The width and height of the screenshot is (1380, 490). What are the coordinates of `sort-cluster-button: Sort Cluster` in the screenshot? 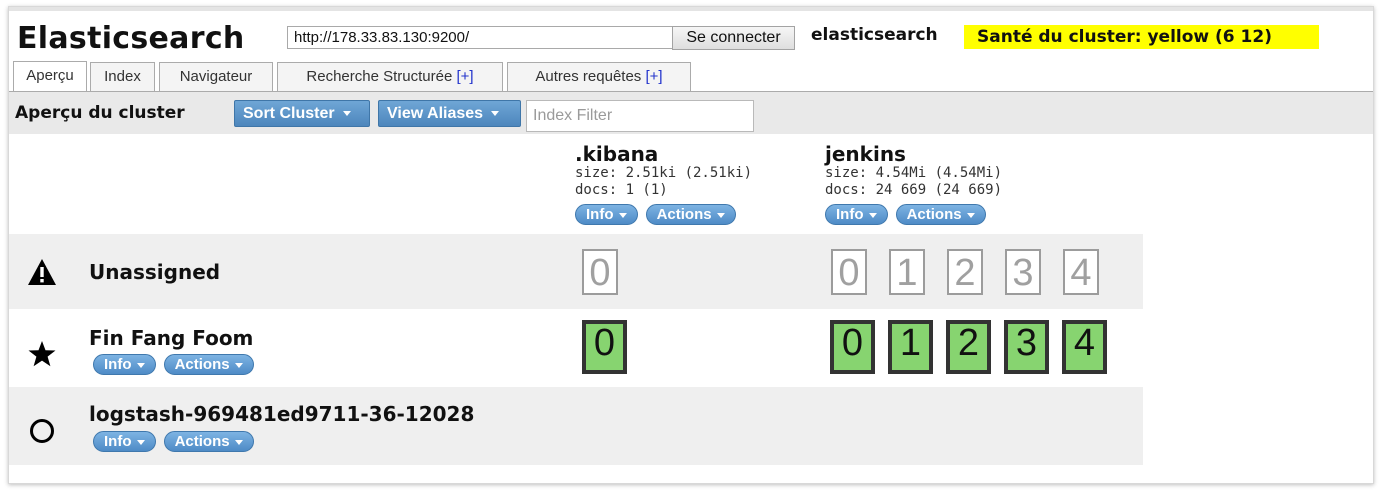 It's located at (302, 113).